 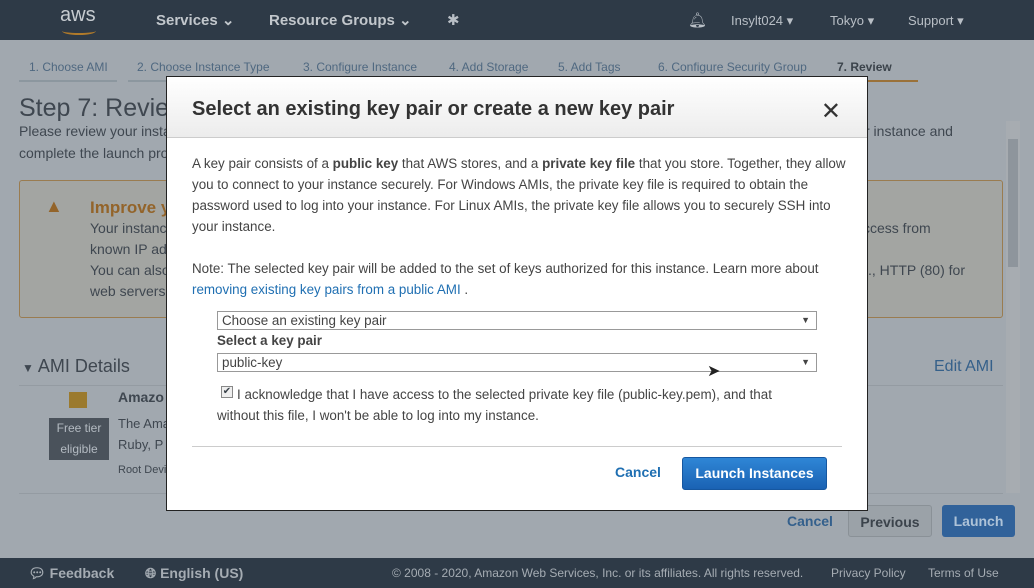 I want to click on user-menu: Insylt024 ▾, so click(x=762, y=21).